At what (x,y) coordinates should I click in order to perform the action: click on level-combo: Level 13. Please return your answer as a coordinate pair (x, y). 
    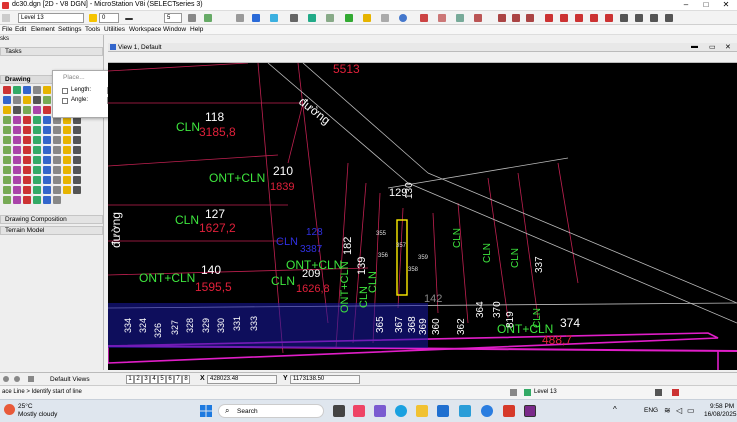
    Looking at the image, I should click on (51, 18).